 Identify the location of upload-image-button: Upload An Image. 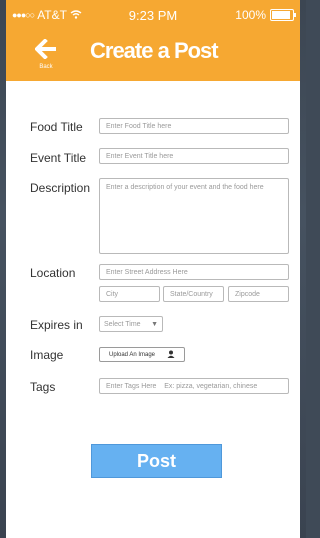
(142, 354).